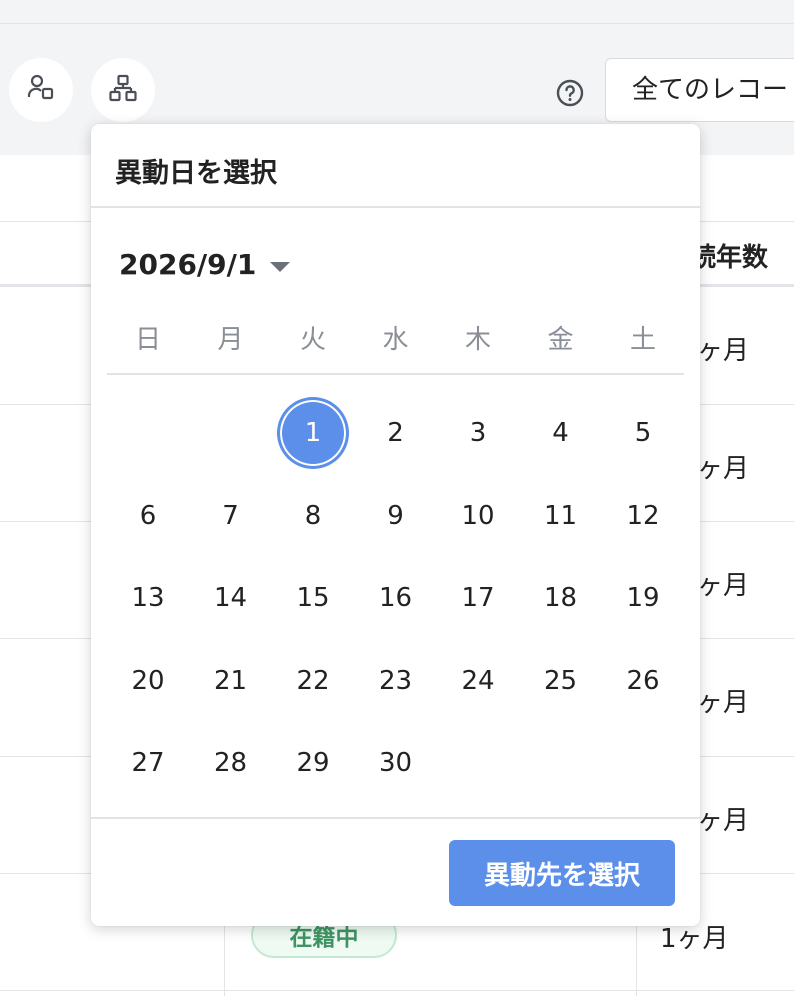 The width and height of the screenshot is (794, 996). Describe the element at coordinates (313, 681) in the screenshot. I see `calendar-day: 22` at that location.